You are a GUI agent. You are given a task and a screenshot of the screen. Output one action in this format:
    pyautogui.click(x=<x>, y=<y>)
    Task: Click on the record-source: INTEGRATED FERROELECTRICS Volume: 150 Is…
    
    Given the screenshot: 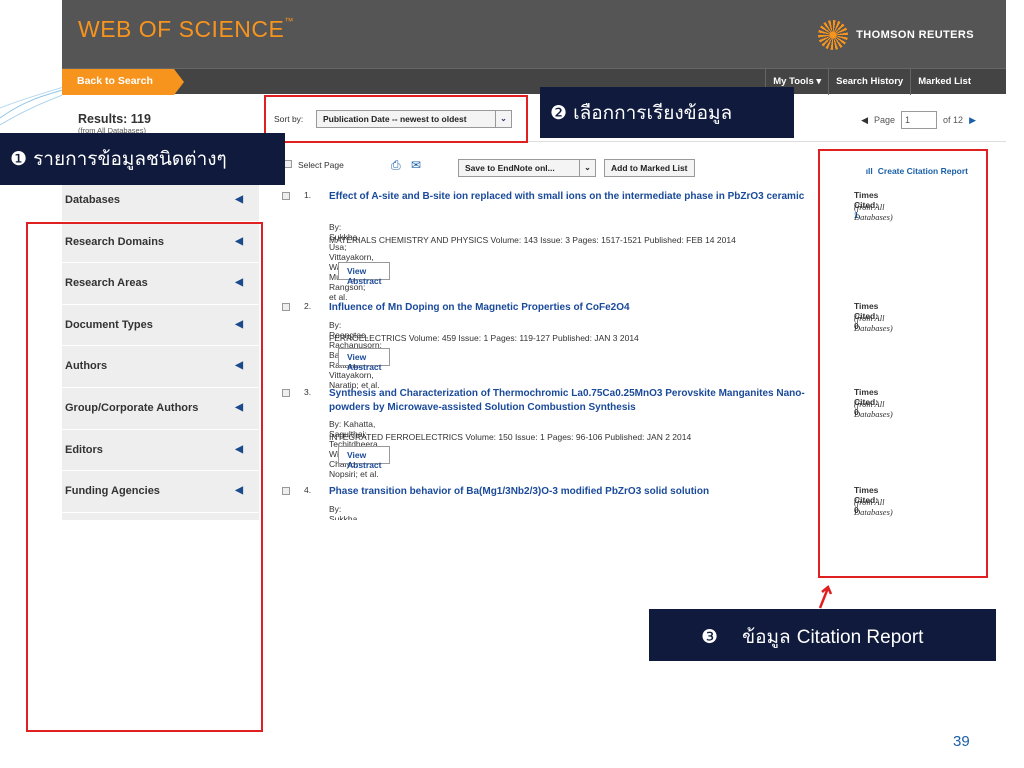 What is the action you would take?
    pyautogui.click(x=510, y=437)
    